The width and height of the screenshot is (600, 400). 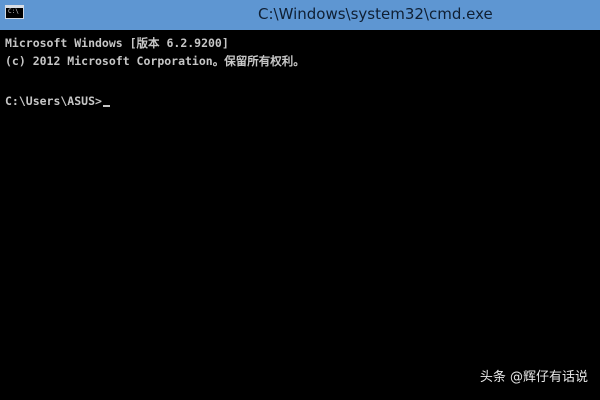 I want to click on command-prompt-line: C:\Users\ASUS>, so click(x=57, y=101).